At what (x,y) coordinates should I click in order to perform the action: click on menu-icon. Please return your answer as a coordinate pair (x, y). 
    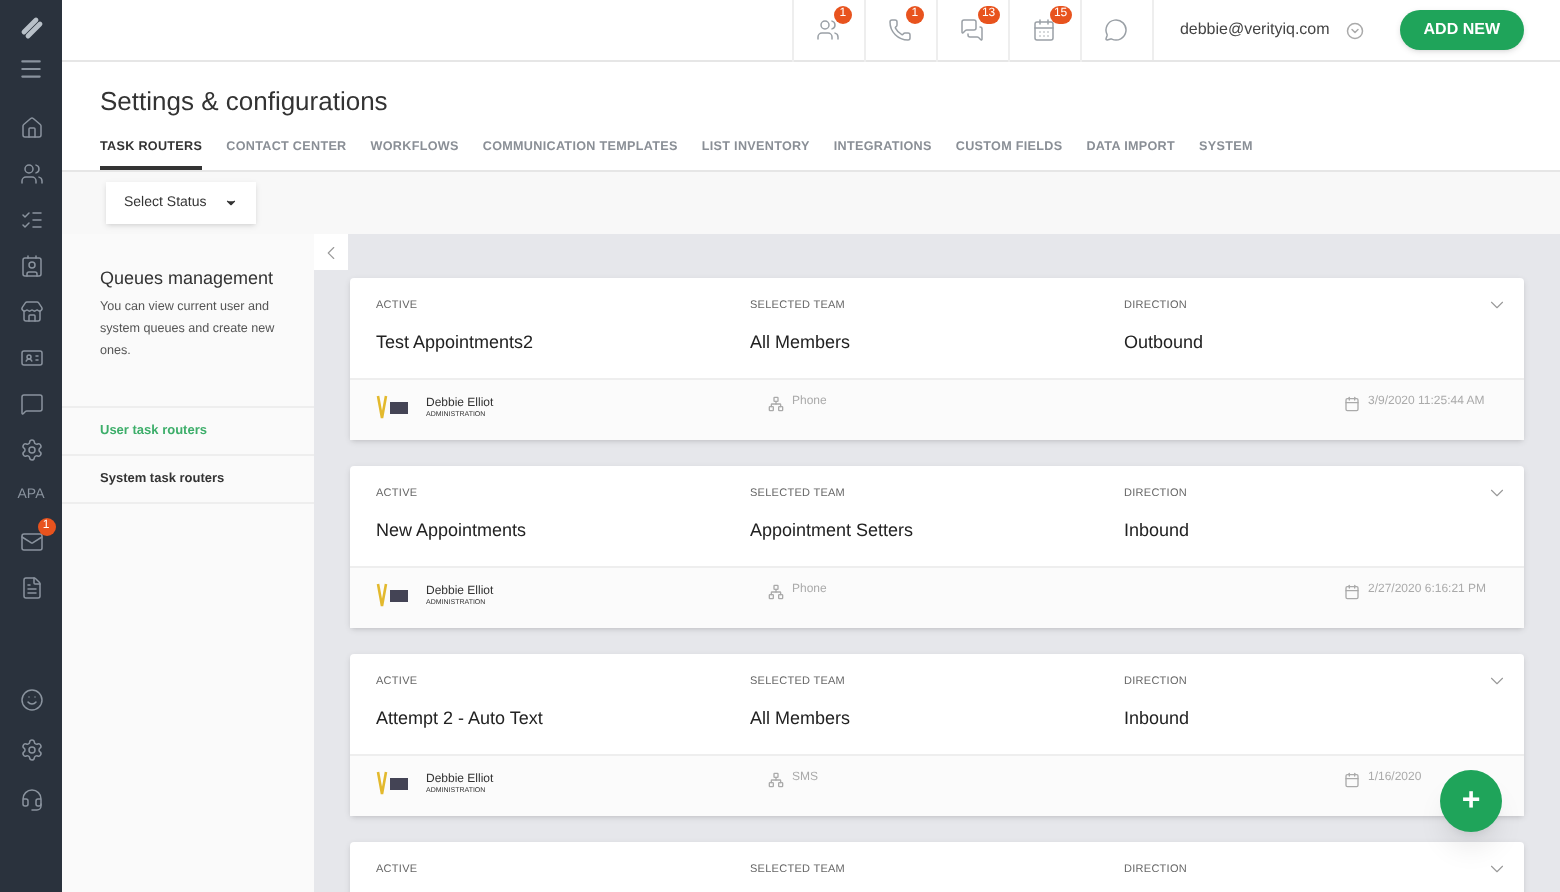
    Looking at the image, I should click on (31, 69).